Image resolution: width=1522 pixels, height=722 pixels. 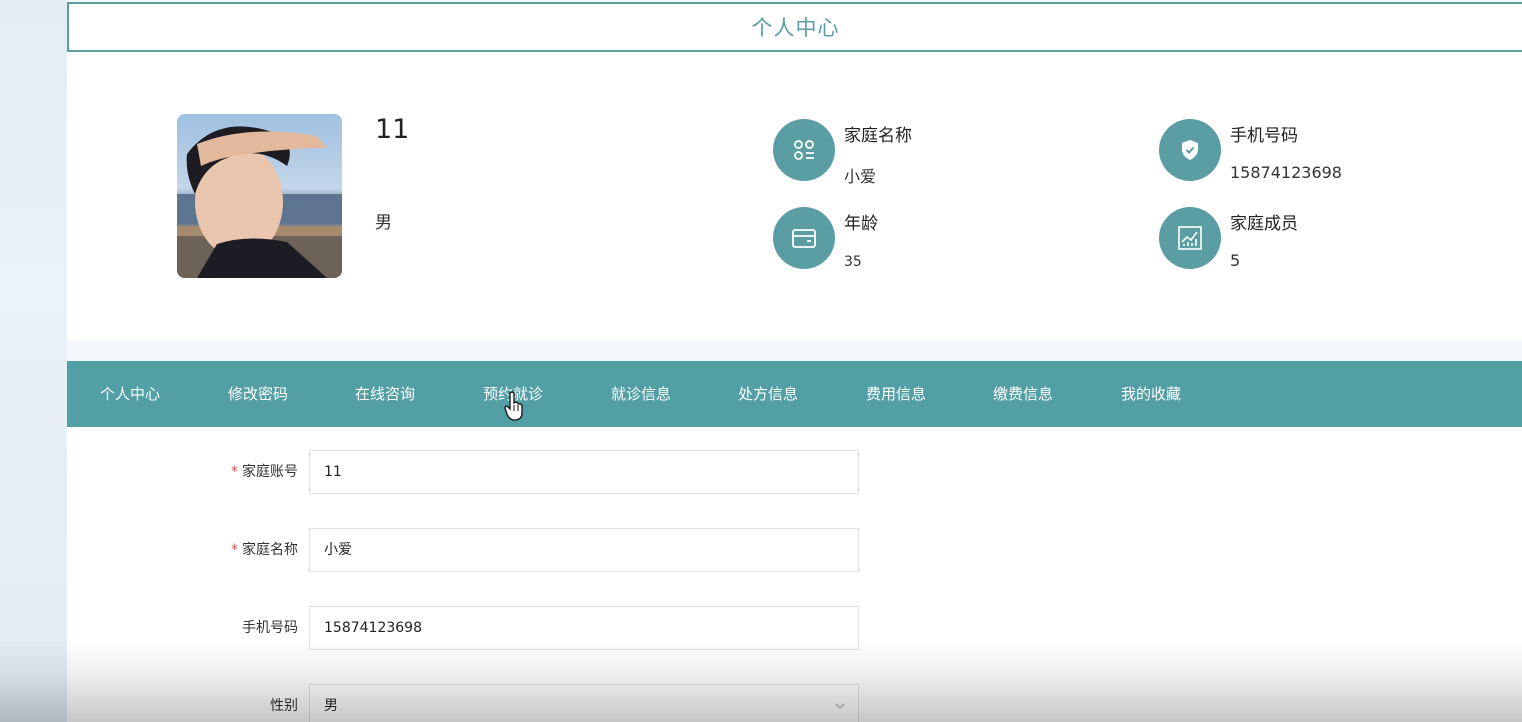 I want to click on stat-label: 手机号码, so click(x=1264, y=136).